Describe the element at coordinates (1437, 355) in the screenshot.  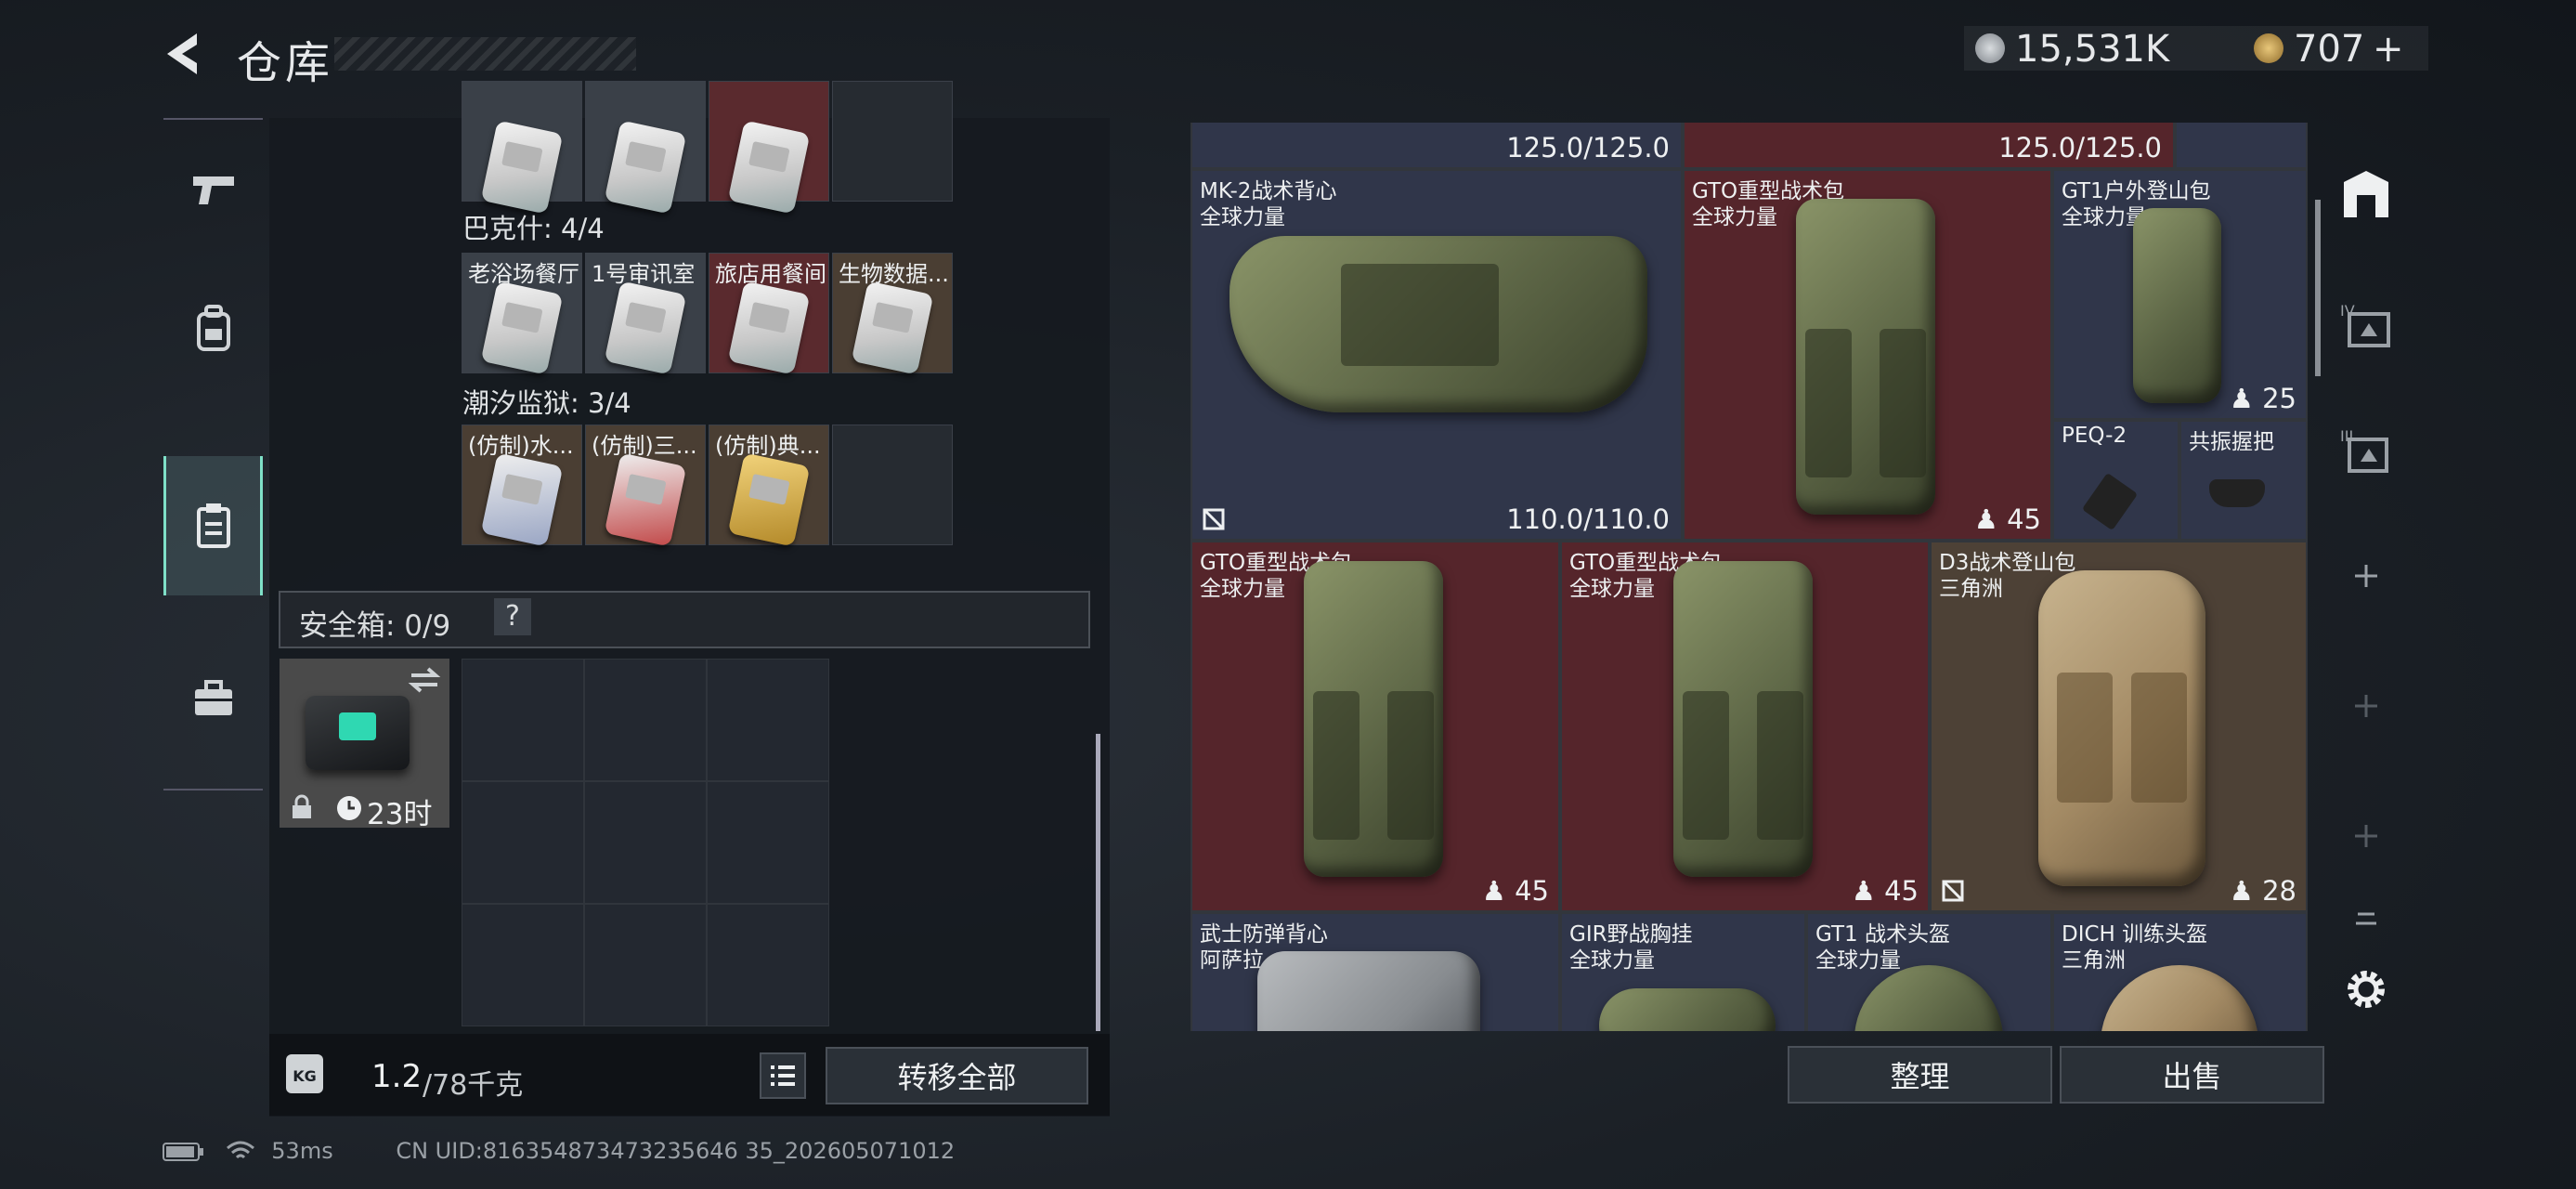
I see `item-cell-mk2-vest: MK-2战术背心 全球力量 110.0/110.0` at that location.